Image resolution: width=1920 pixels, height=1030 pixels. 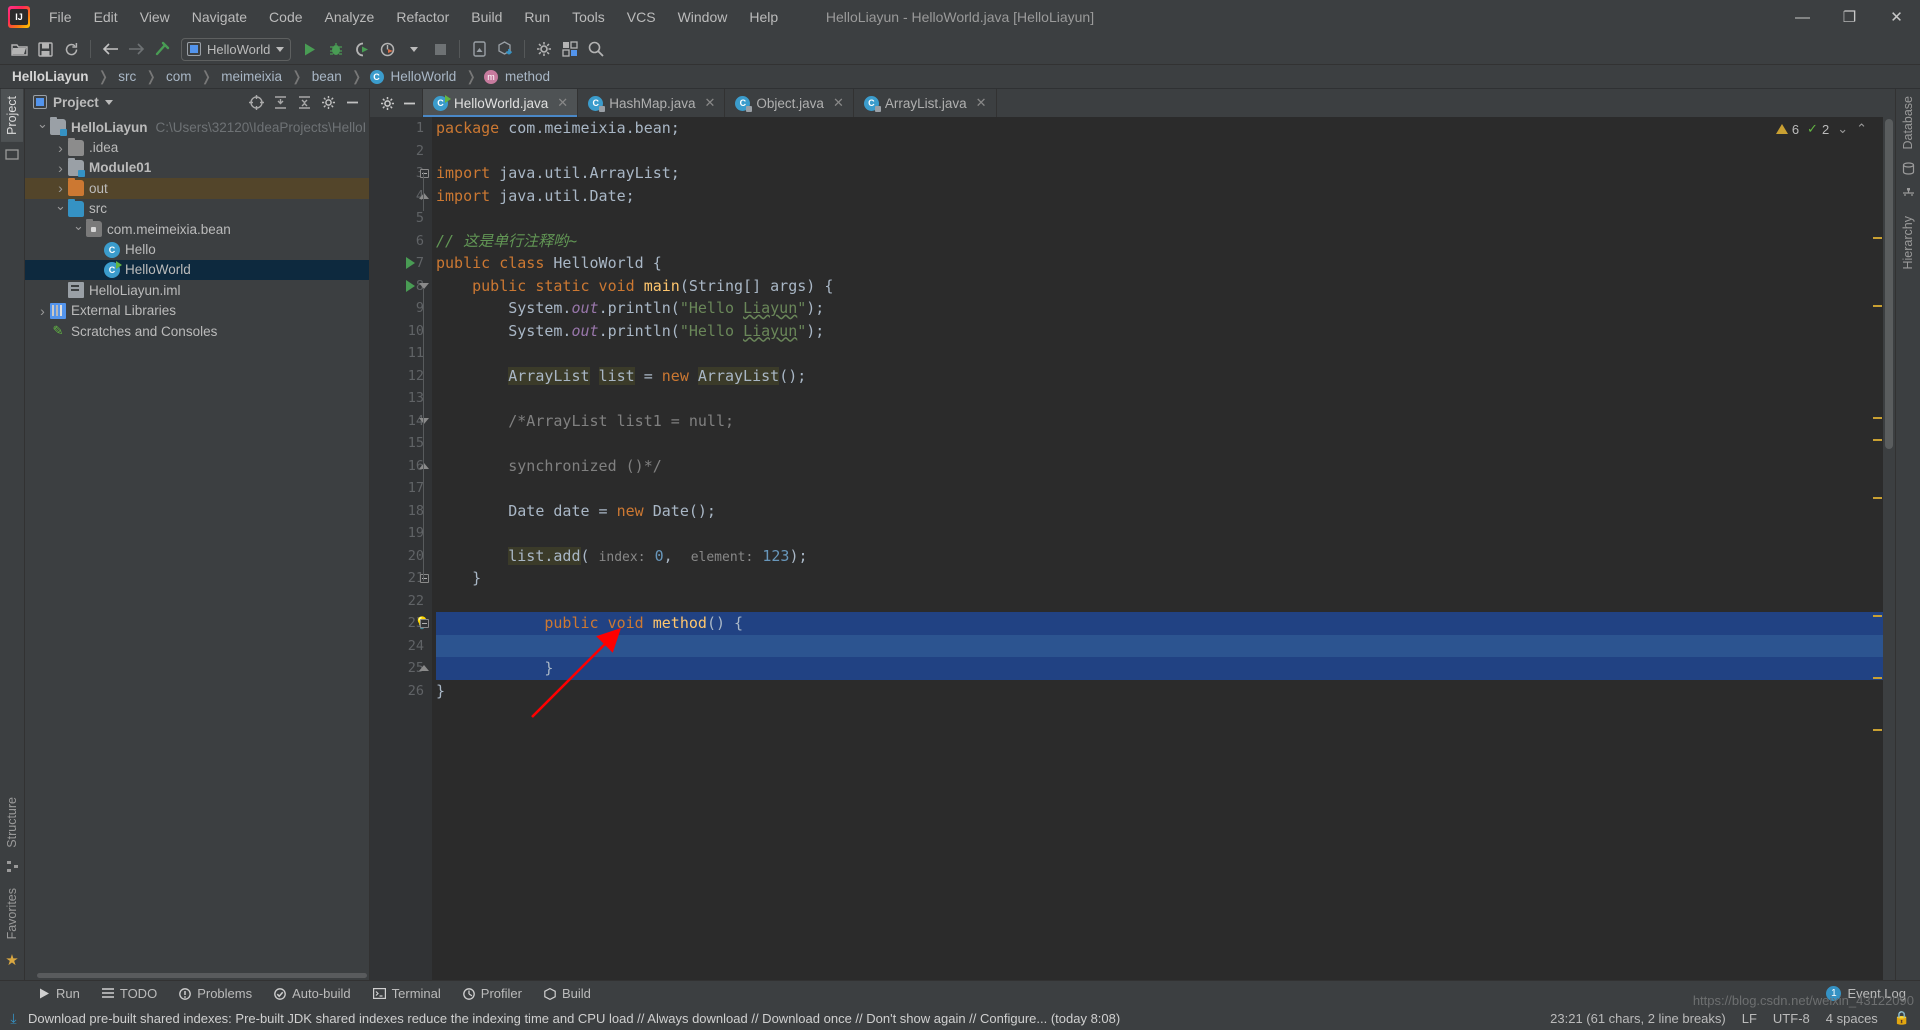 What do you see at coordinates (136, 49) in the screenshot?
I see `forward-icon` at bounding box center [136, 49].